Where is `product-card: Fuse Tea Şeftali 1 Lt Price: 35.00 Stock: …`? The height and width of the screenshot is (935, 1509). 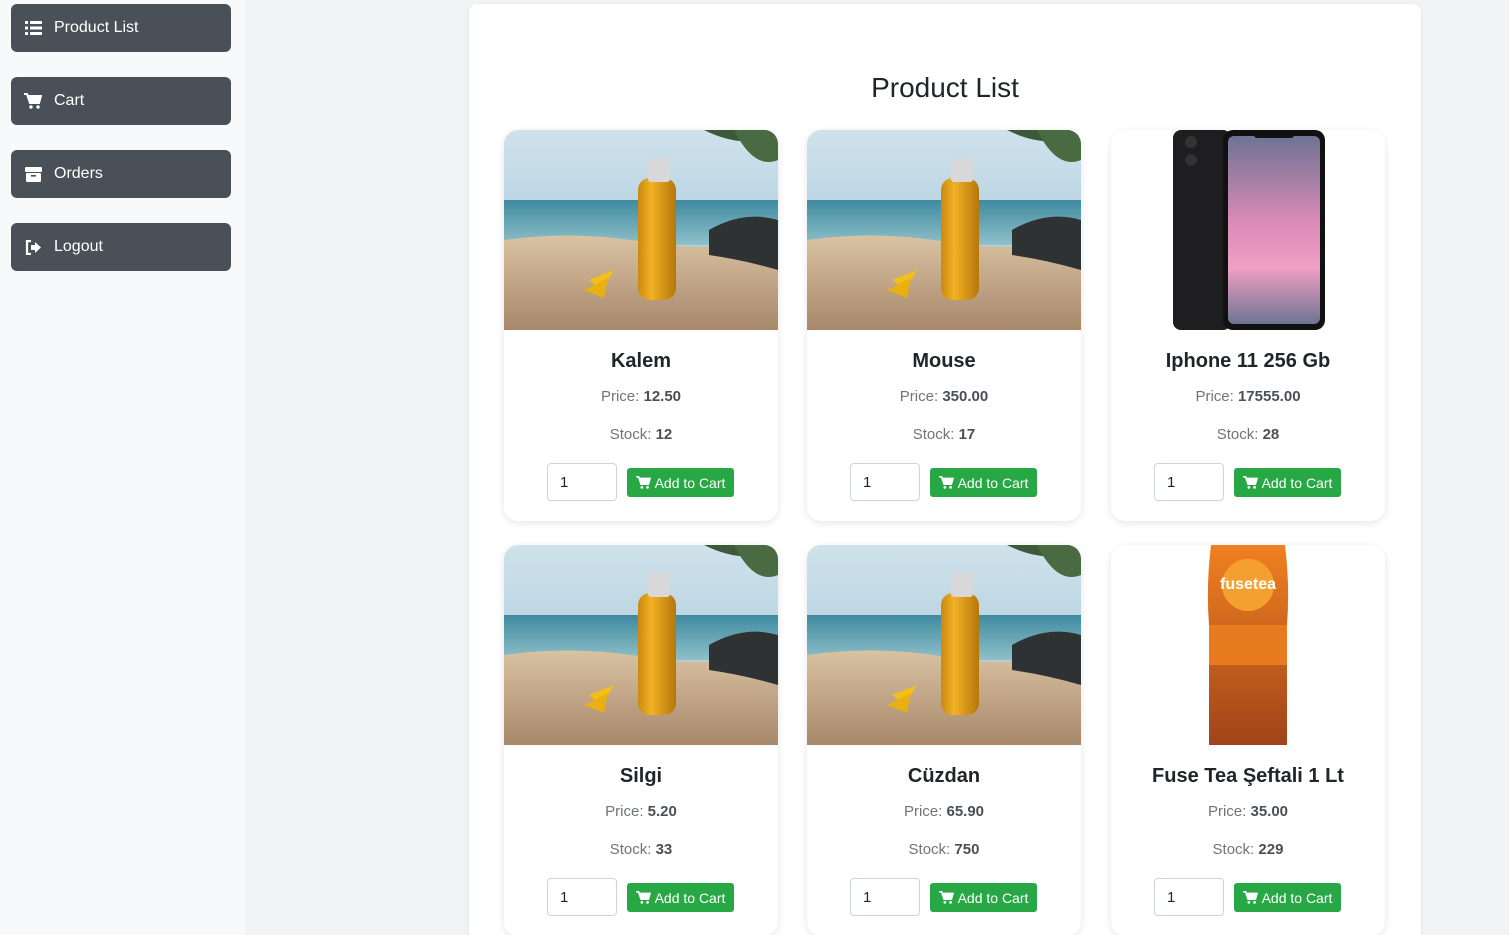
product-card: Fuse Tea Şeftali 1 Lt Price: 35.00 Stock: … is located at coordinates (1248, 740).